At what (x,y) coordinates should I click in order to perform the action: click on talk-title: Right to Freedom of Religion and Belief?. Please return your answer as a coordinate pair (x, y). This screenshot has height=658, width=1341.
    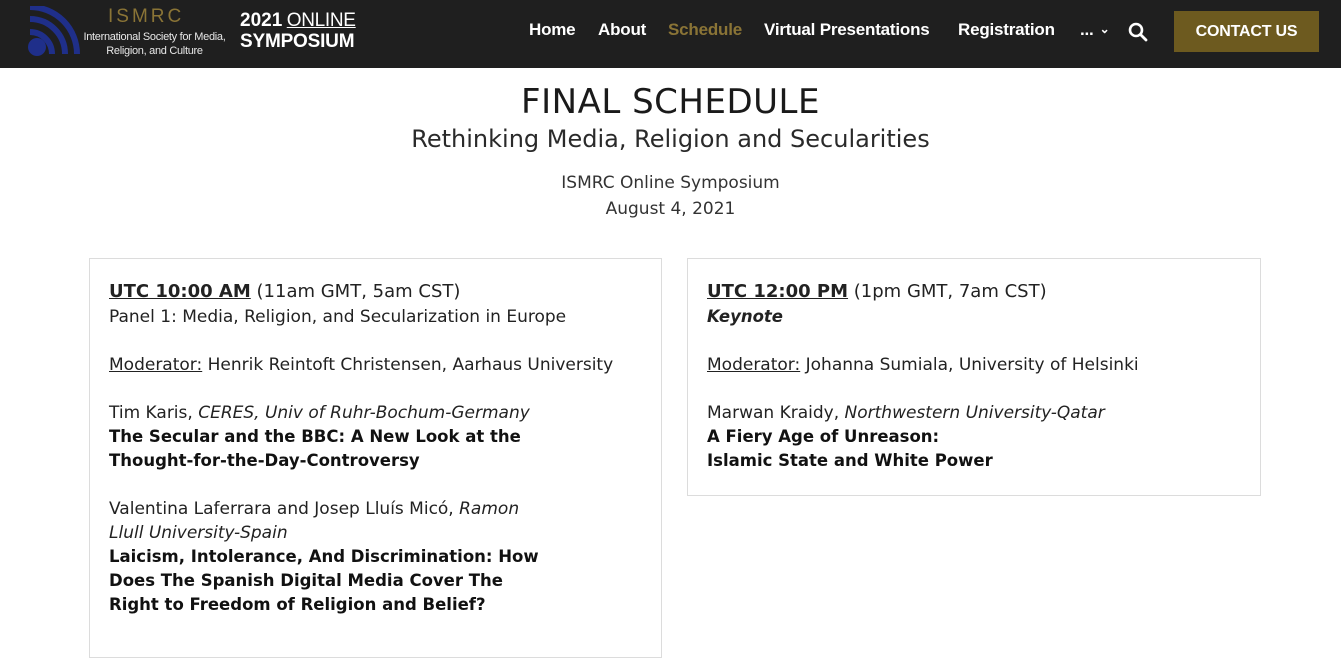
    Looking at the image, I should click on (297, 604).